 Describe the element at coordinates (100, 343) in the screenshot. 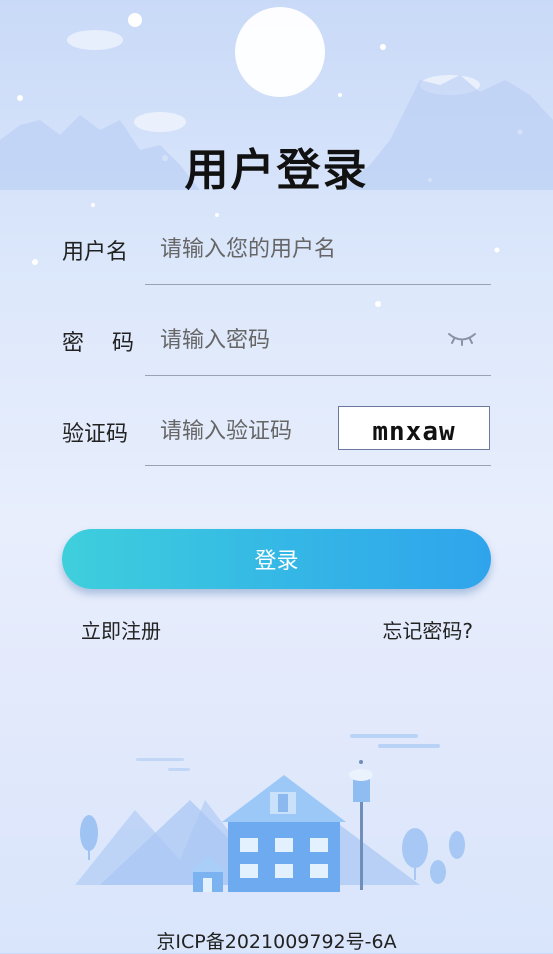

I see `password-label: 密 码` at that location.